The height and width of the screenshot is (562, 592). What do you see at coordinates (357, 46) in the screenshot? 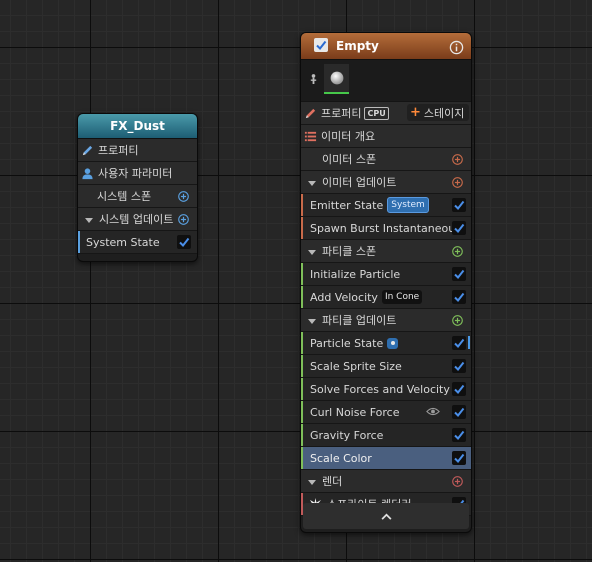
I see `emitter-title: Empty` at bounding box center [357, 46].